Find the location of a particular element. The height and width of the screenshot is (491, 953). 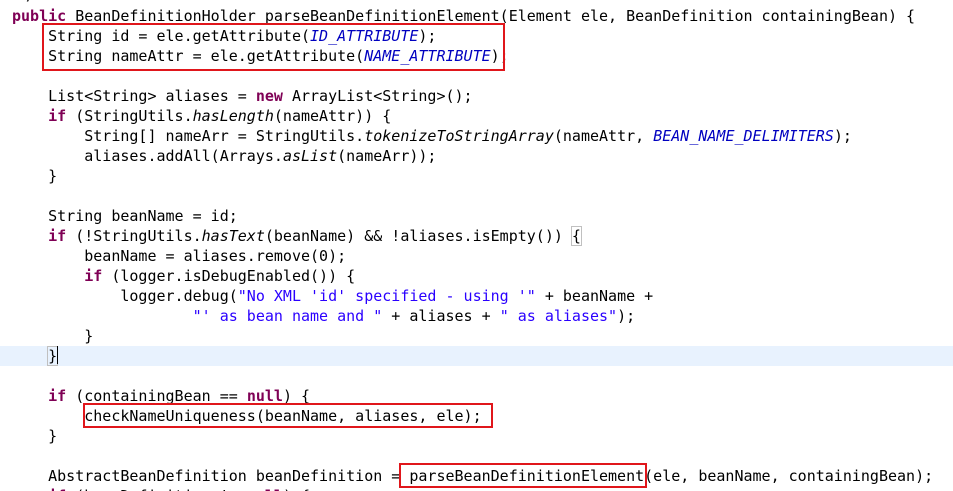

code-token: asList is located at coordinates (310, 156).